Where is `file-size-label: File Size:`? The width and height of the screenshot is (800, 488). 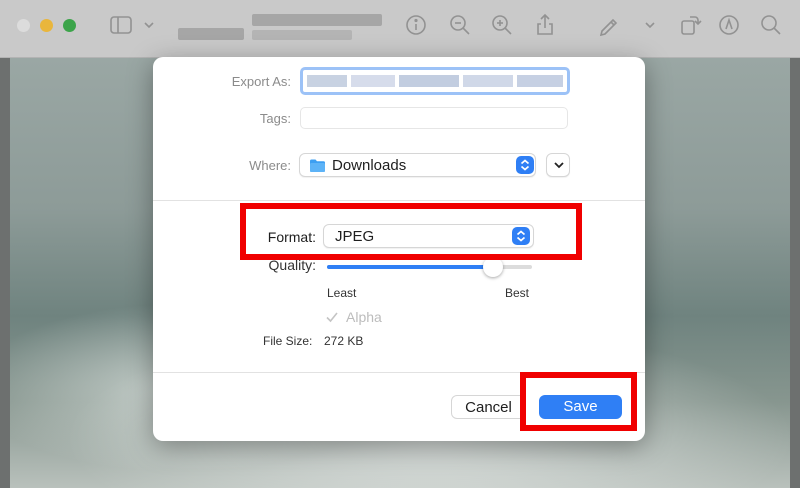 file-size-label: File Size: is located at coordinates (288, 341).